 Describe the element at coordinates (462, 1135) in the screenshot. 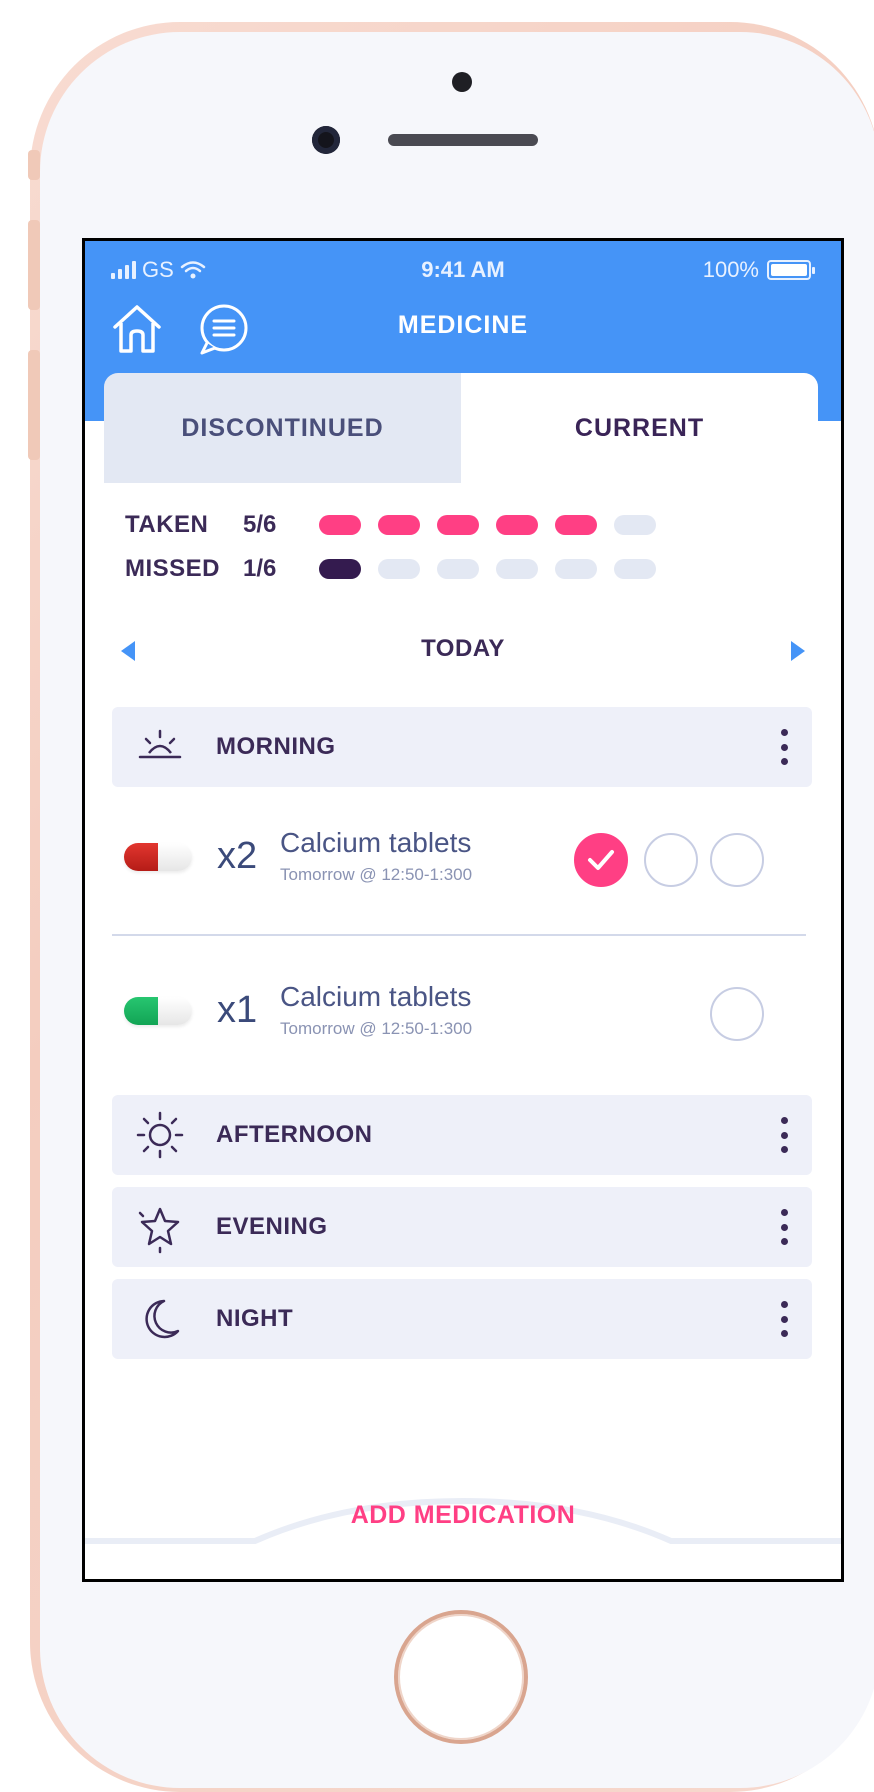

I see `section-afternoon: AFTERNOON` at that location.